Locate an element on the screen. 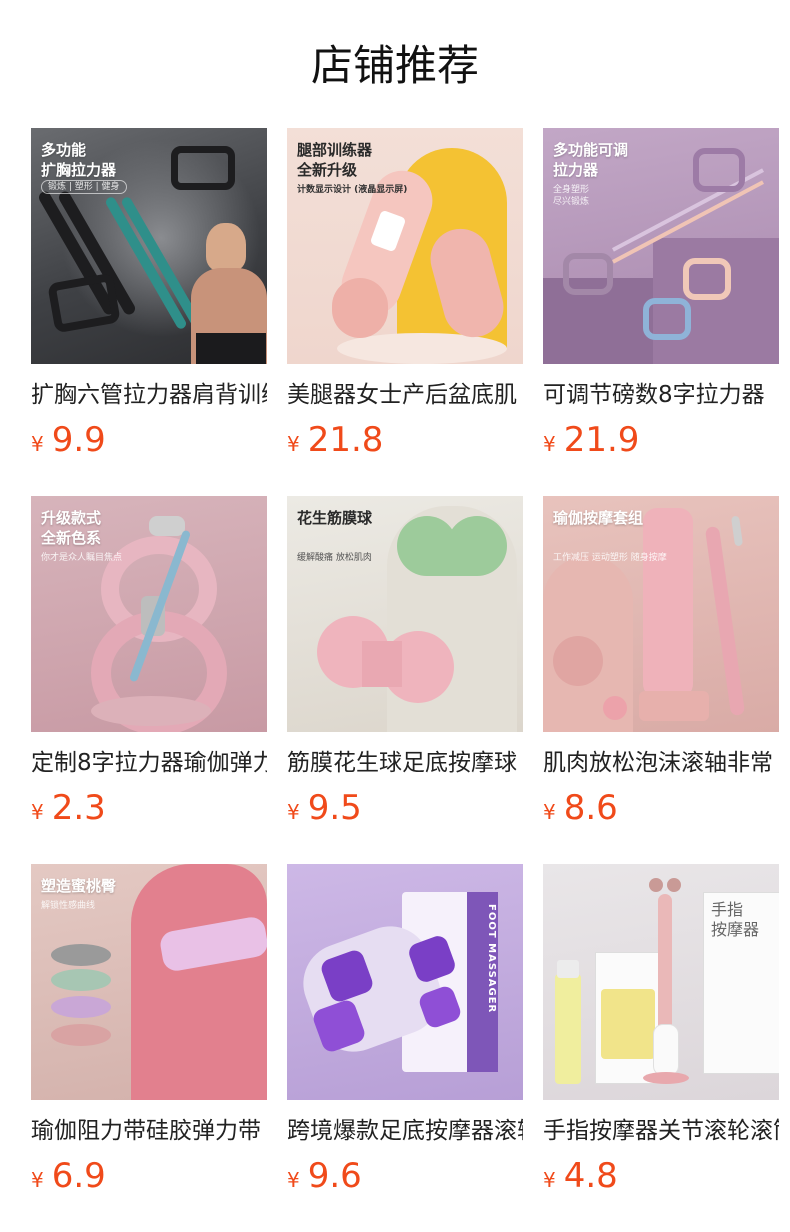 The height and width of the screenshot is (1232, 790). product-card: 瑜伽按摩套组 工作减压 运动塑形 随身按摩 肌肉放松泡沫滚轴非常 ¥8.6 is located at coordinates (661, 680).